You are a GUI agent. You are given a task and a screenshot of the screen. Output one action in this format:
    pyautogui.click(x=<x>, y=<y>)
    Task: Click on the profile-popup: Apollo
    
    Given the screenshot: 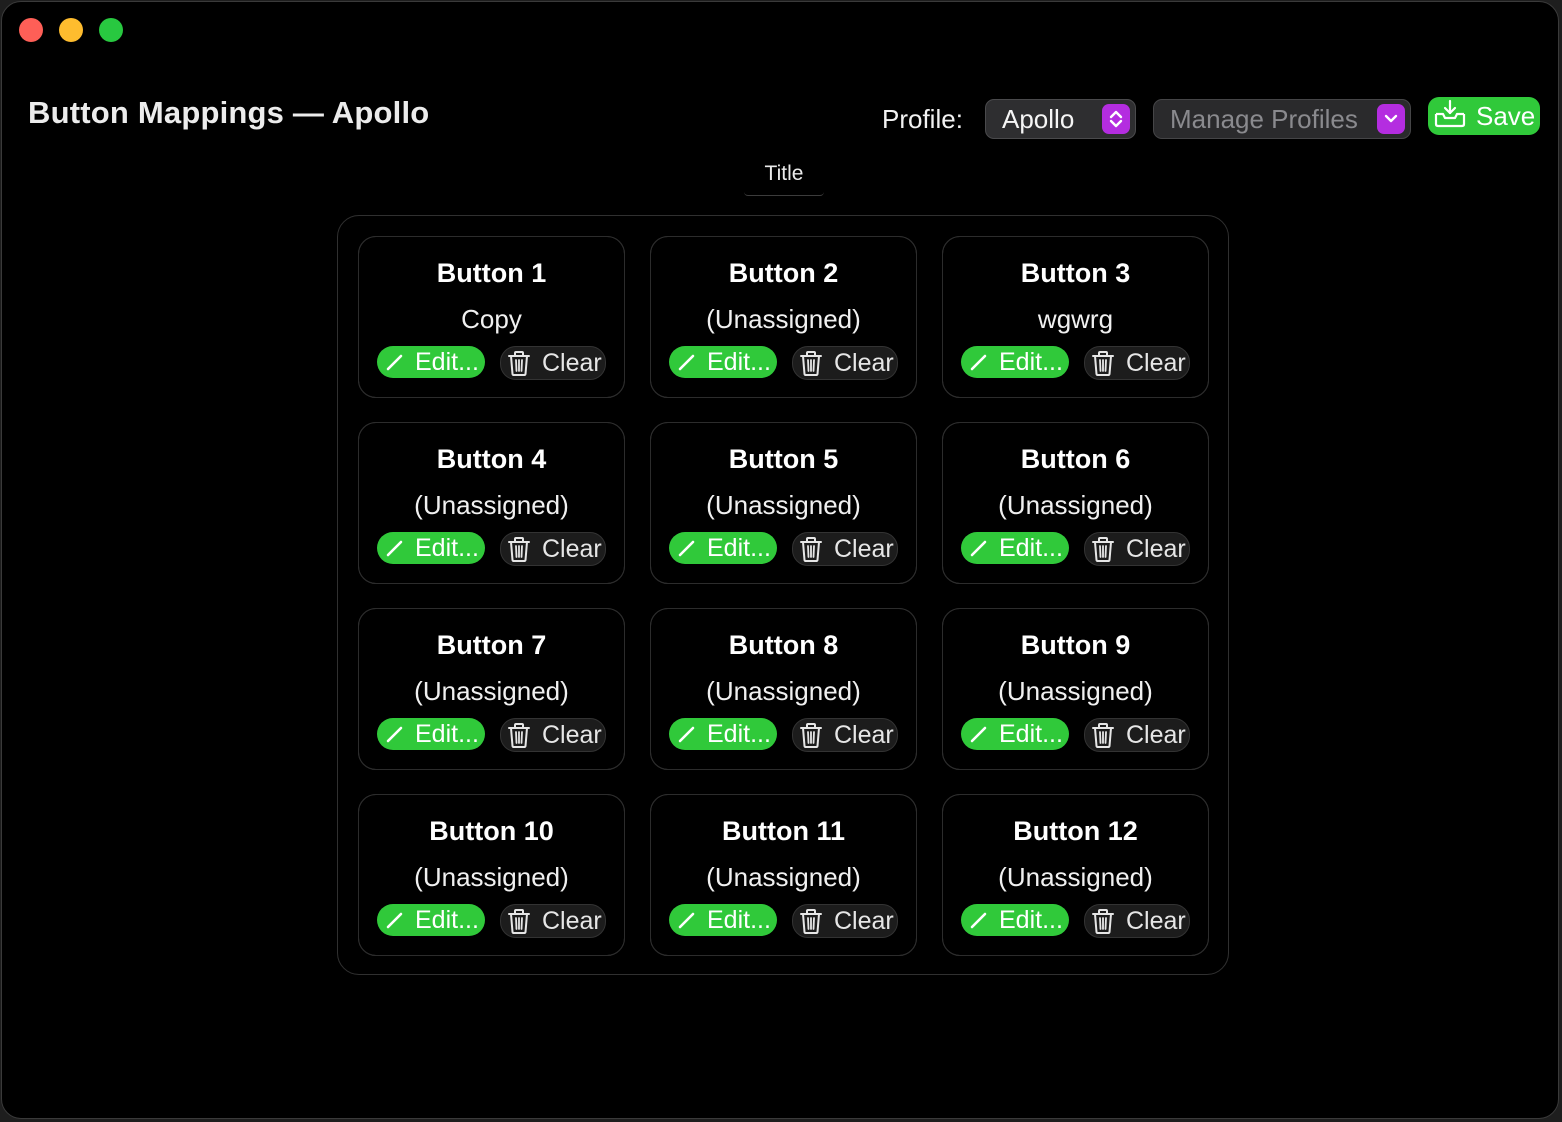 What is the action you would take?
    pyautogui.click(x=1060, y=119)
    